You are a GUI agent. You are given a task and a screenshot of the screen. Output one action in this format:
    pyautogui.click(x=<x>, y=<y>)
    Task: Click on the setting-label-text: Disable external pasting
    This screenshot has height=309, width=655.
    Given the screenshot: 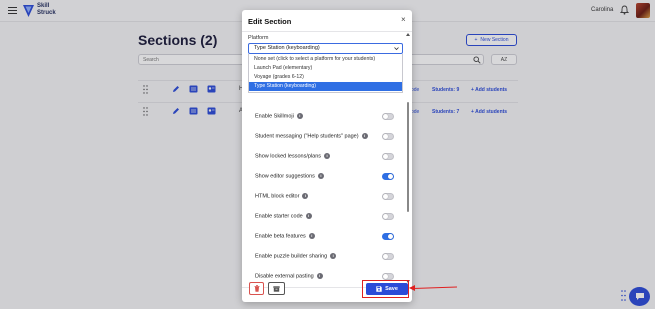 What is the action you would take?
    pyautogui.click(x=284, y=276)
    